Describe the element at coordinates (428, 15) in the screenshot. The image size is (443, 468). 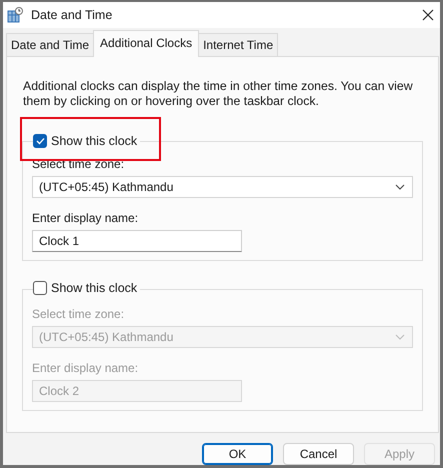
I see `close-icon` at that location.